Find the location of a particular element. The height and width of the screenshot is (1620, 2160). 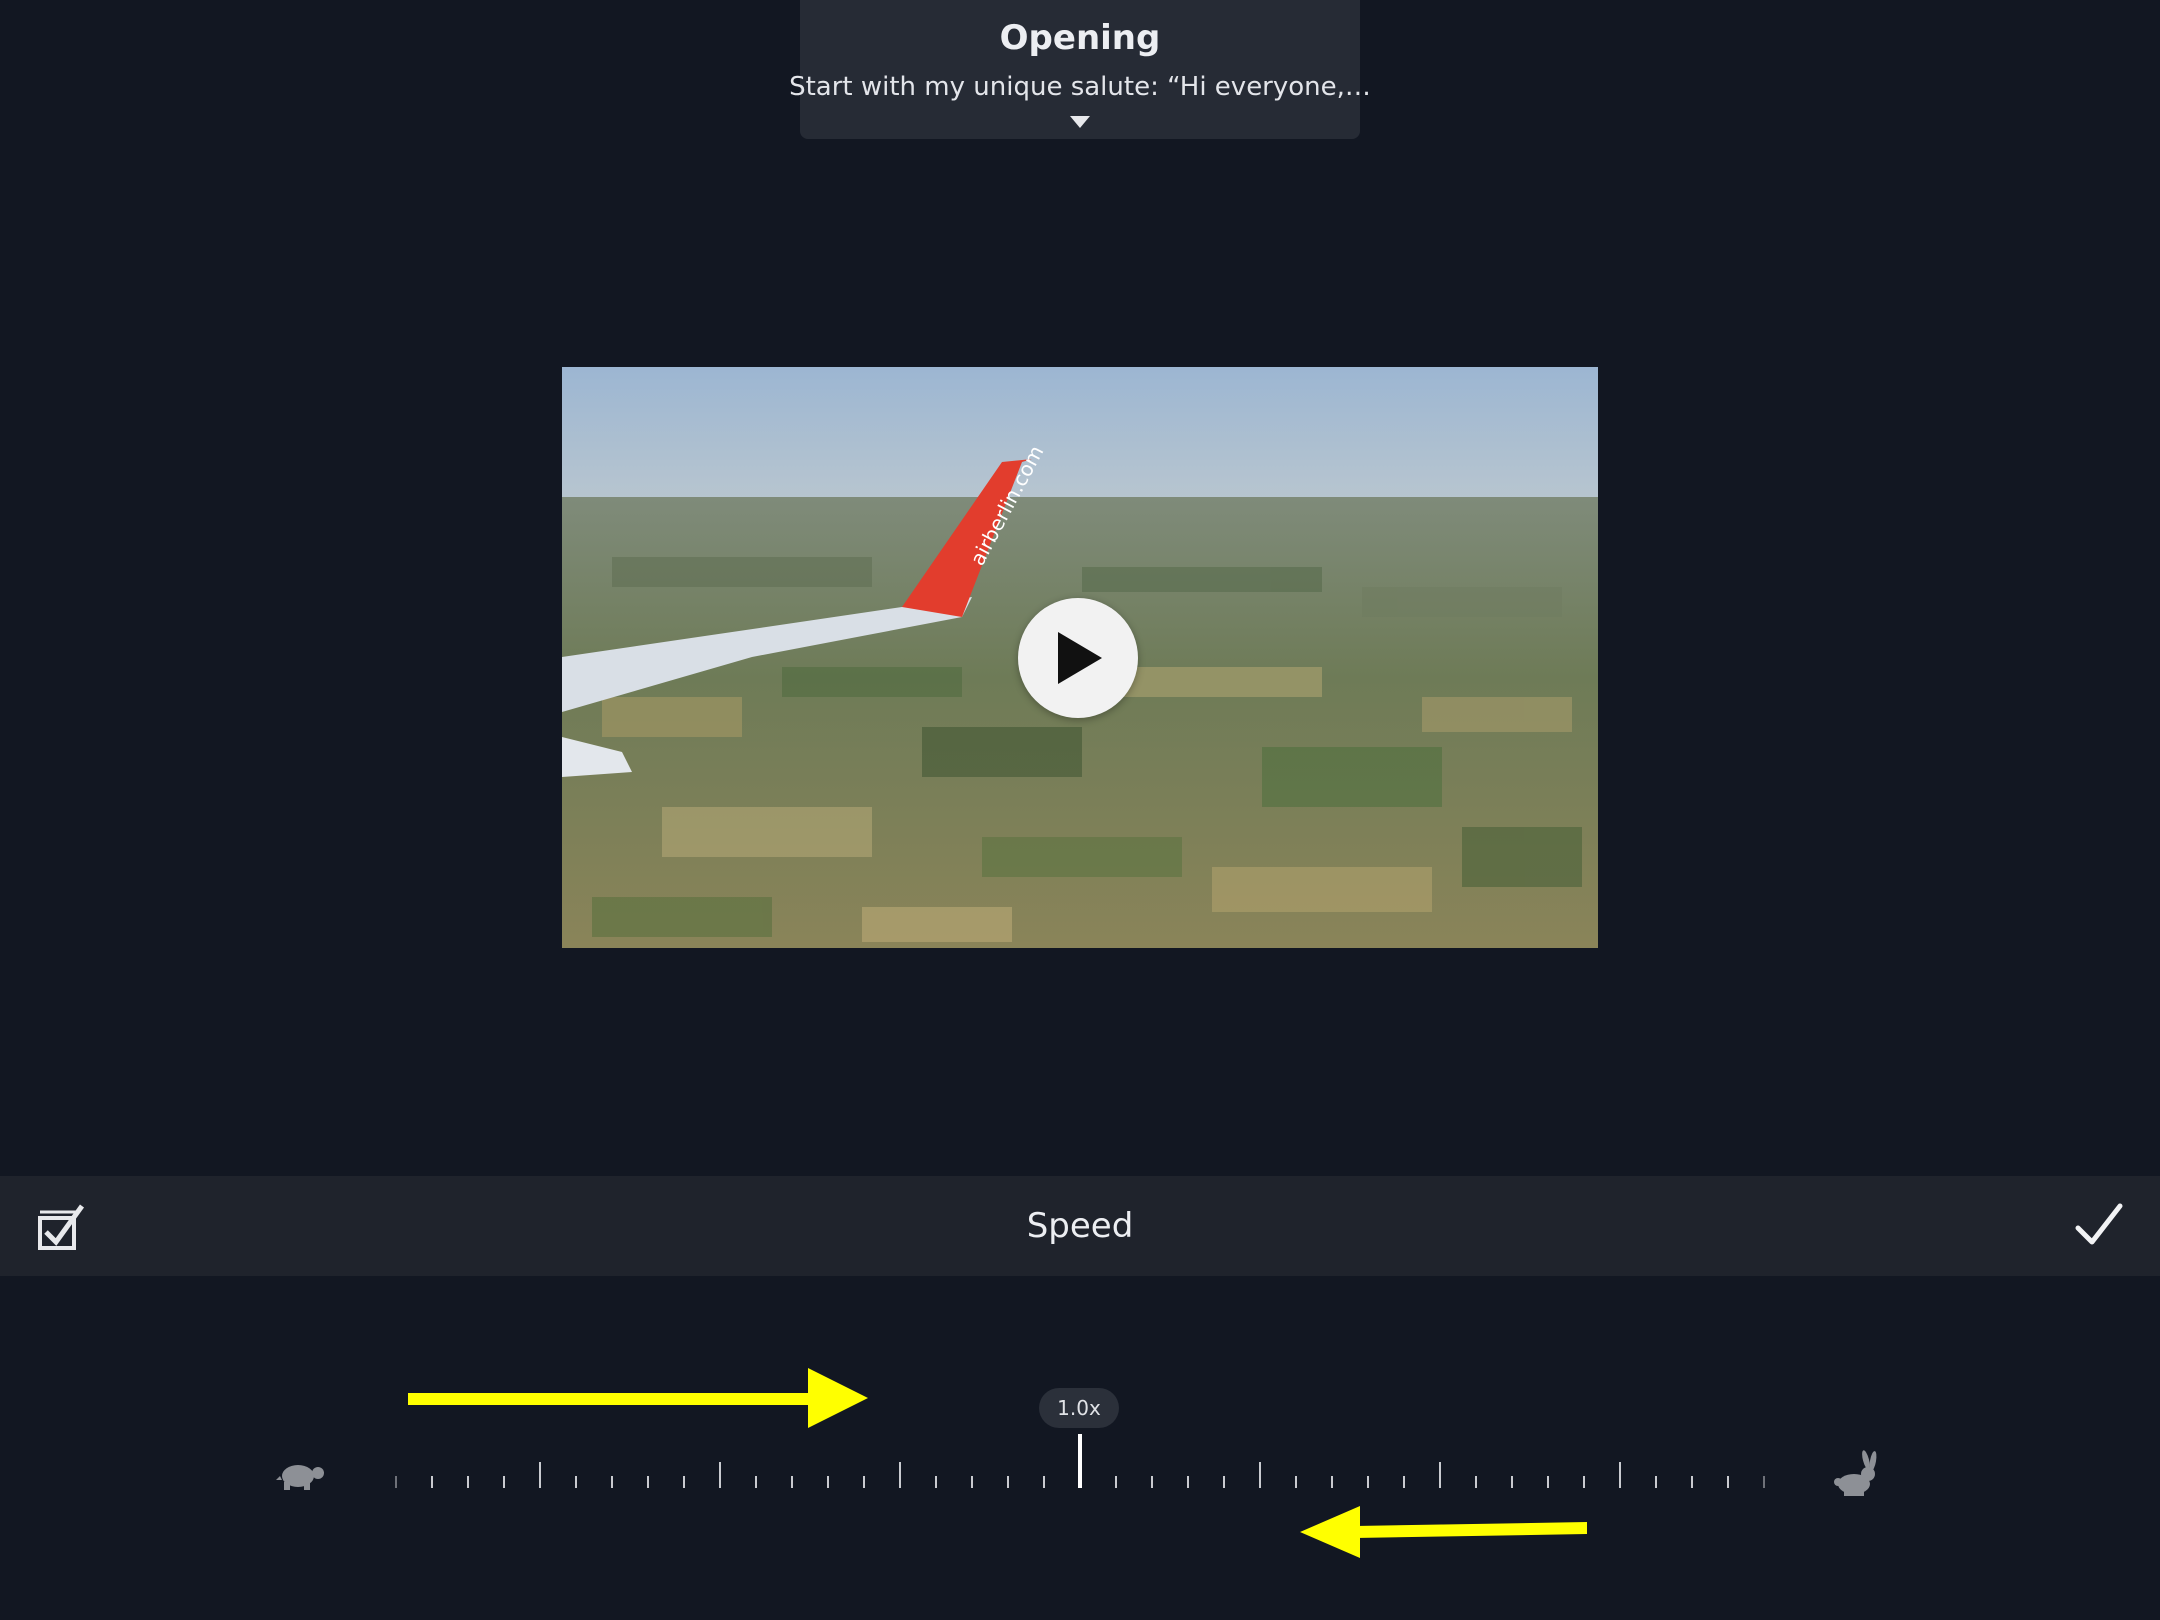

play-icon is located at coordinates (1080, 658).